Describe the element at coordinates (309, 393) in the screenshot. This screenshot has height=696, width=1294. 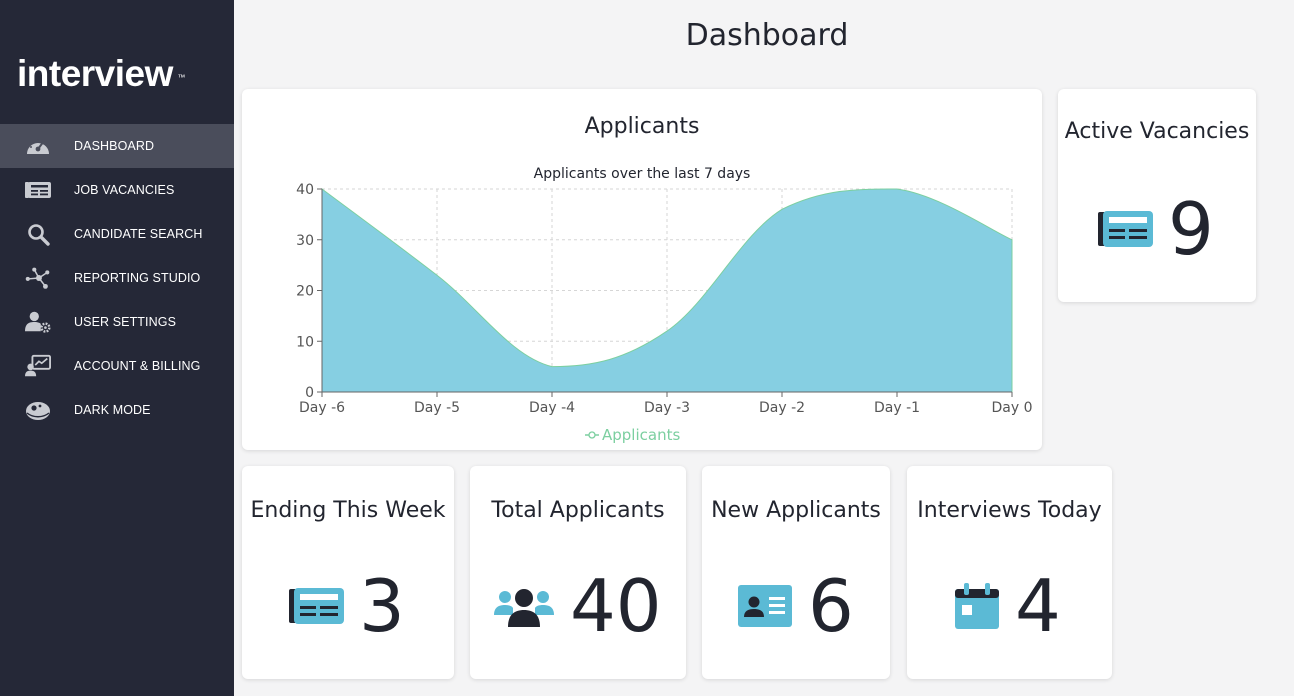
I see `y-tick-label: 0` at that location.